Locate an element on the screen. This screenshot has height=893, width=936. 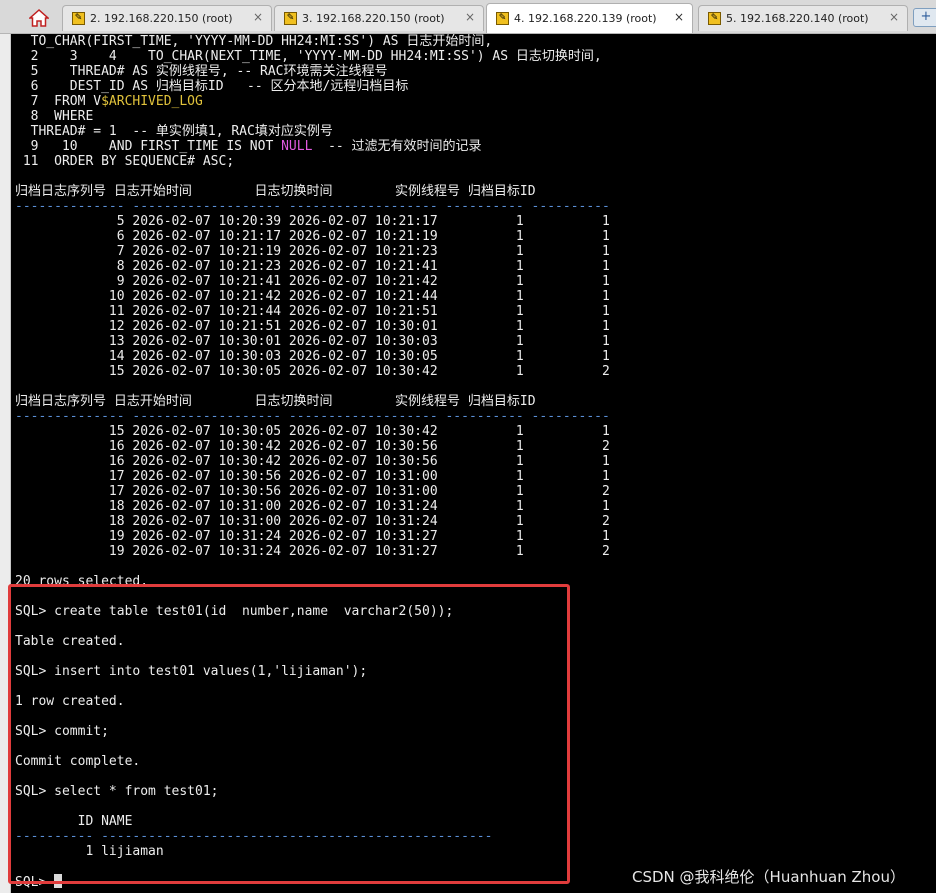
sql-prompt: SQL> is located at coordinates (39, 882).